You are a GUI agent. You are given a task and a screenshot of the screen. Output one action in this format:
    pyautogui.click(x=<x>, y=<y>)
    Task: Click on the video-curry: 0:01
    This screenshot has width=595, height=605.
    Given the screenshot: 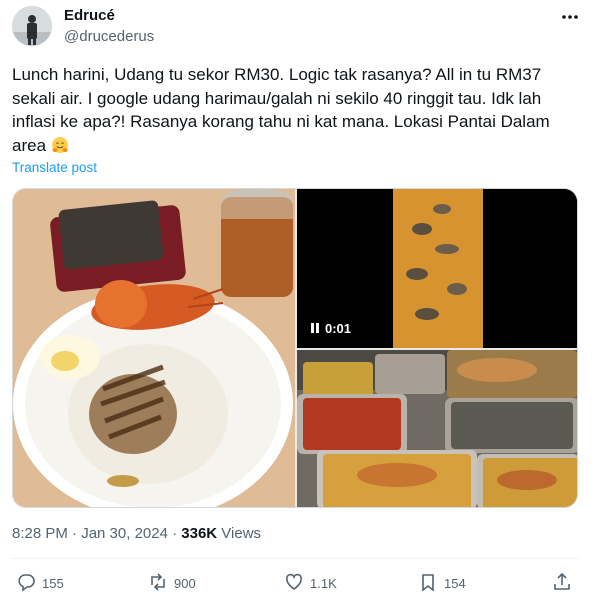 What is the action you would take?
    pyautogui.click(x=437, y=268)
    